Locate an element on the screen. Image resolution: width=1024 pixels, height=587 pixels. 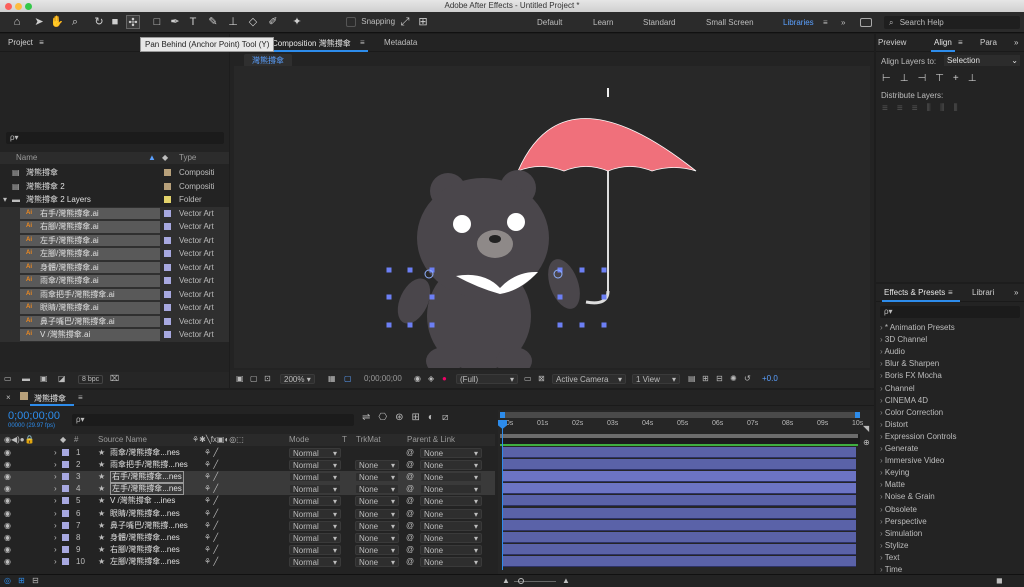
effects-category: › Channel is located at coordinates (897, 389).